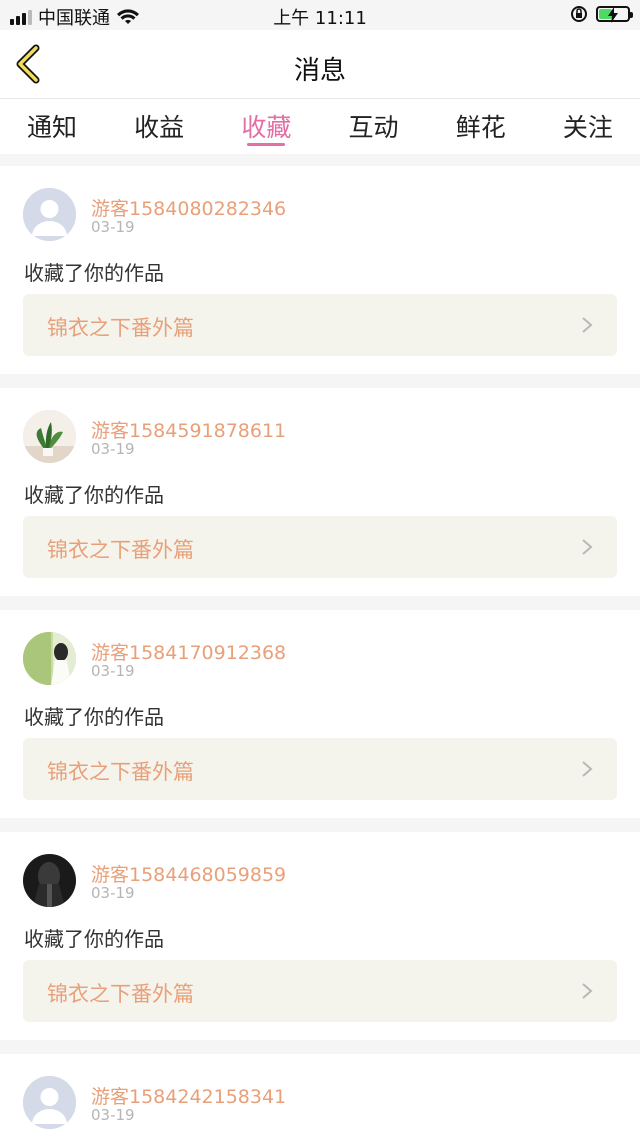 This screenshot has height=1138, width=640. What do you see at coordinates (320, 18) in the screenshot?
I see `status-time: 上午 11:11` at bounding box center [320, 18].